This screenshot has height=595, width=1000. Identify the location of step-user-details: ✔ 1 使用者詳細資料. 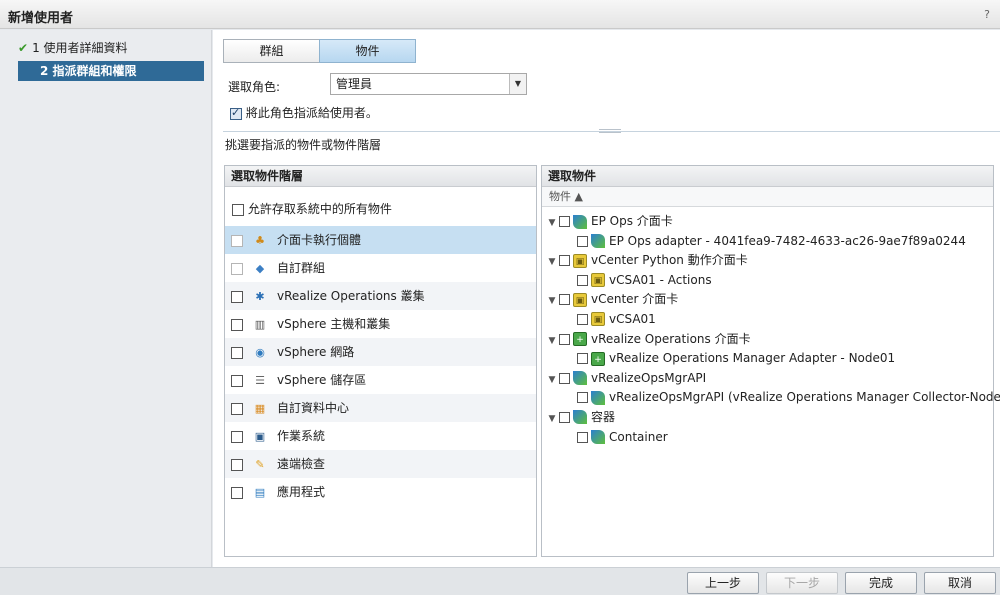
(111, 48).